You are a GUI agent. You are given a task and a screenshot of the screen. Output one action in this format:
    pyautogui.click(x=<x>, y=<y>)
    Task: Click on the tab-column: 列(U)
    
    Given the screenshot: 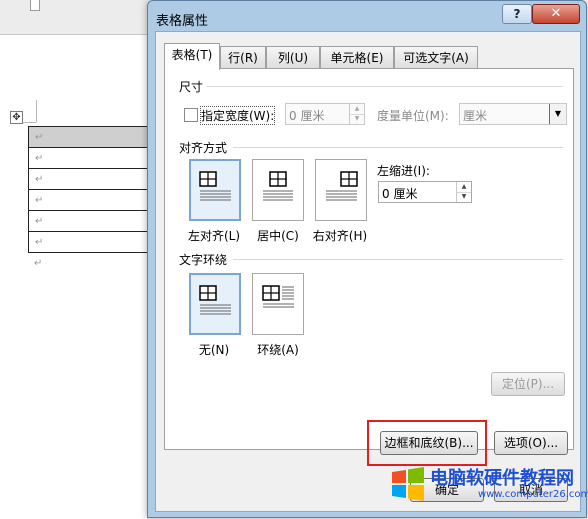 What is the action you would take?
    pyautogui.click(x=293, y=57)
    